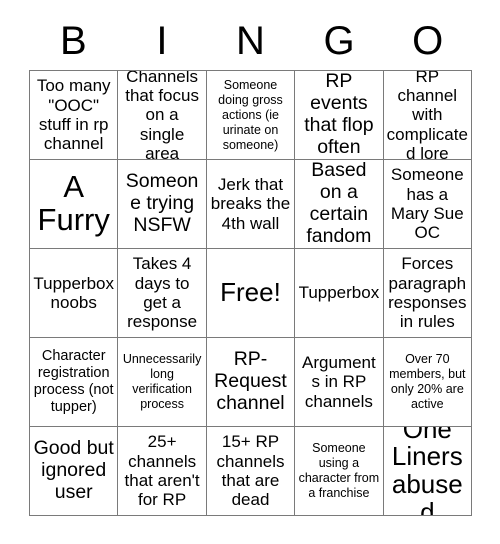 The image size is (500, 544). I want to click on bingo-cell-label: Tupperbox noobs, so click(74, 292).